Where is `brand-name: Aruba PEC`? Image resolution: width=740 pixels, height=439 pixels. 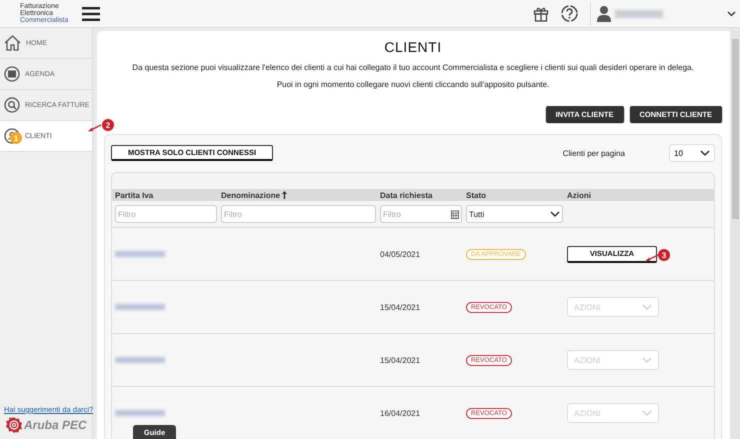
brand-name: Aruba PEC is located at coordinates (55, 425).